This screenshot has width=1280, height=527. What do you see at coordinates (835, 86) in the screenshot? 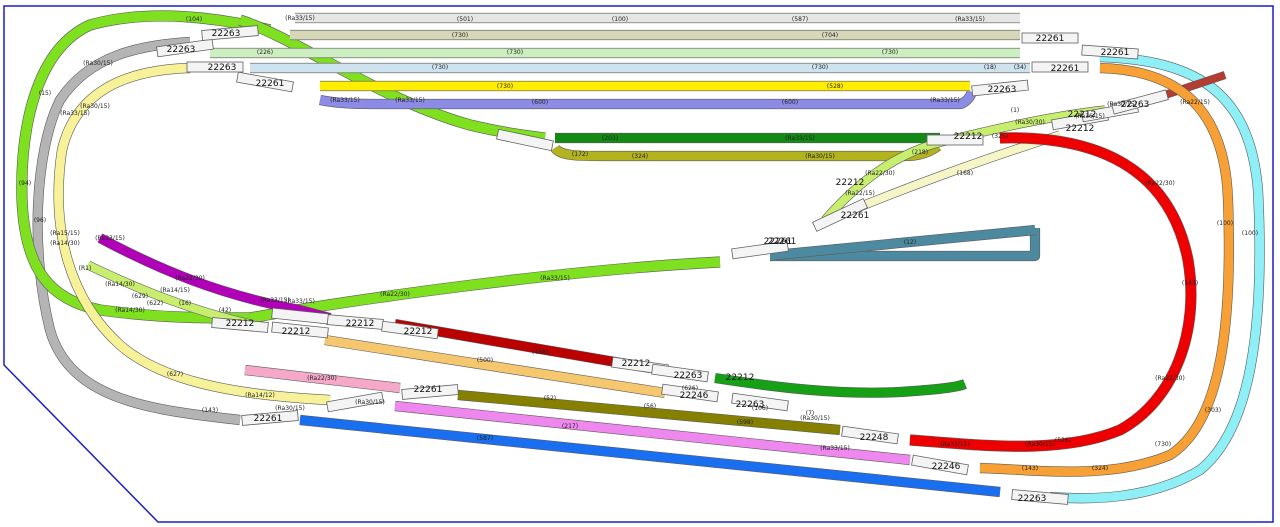
I see `track-length-label: (528)` at bounding box center [835, 86].